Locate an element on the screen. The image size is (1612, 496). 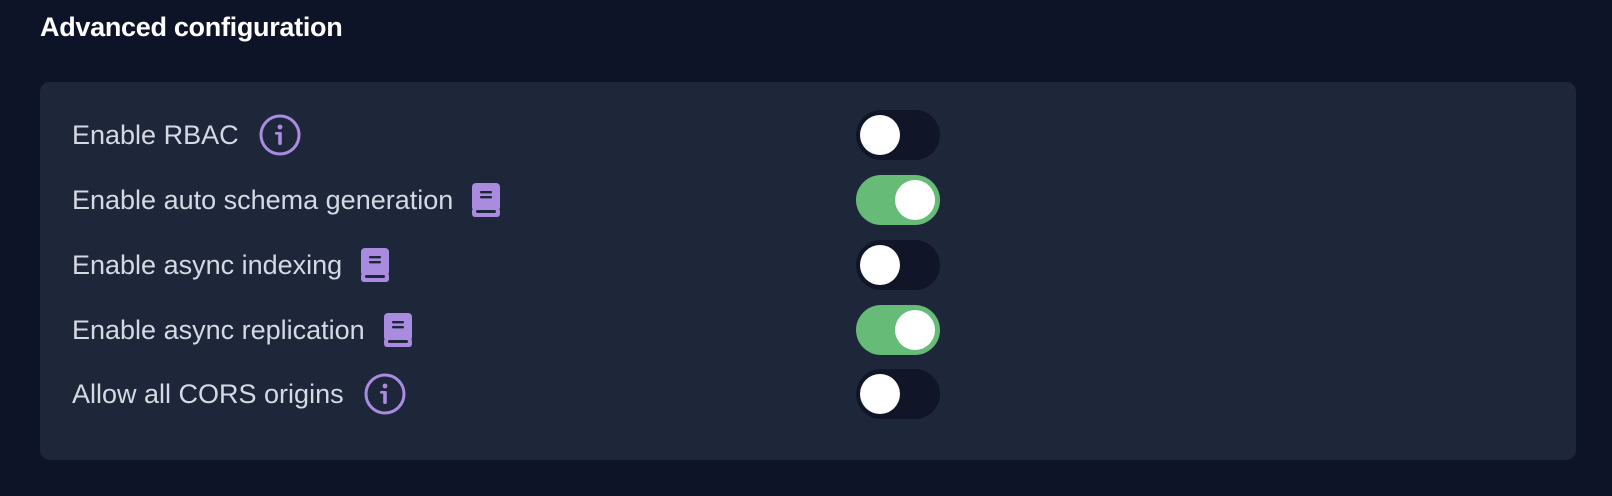
toggle-auto-schema is located at coordinates (898, 200).